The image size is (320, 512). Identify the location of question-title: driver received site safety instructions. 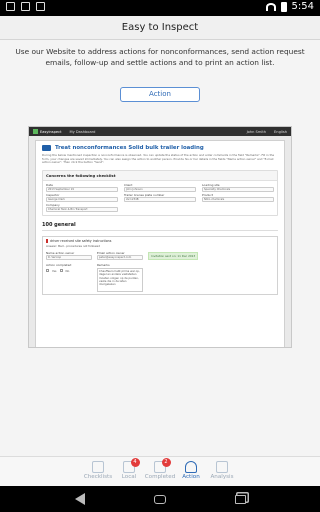
(160, 240).